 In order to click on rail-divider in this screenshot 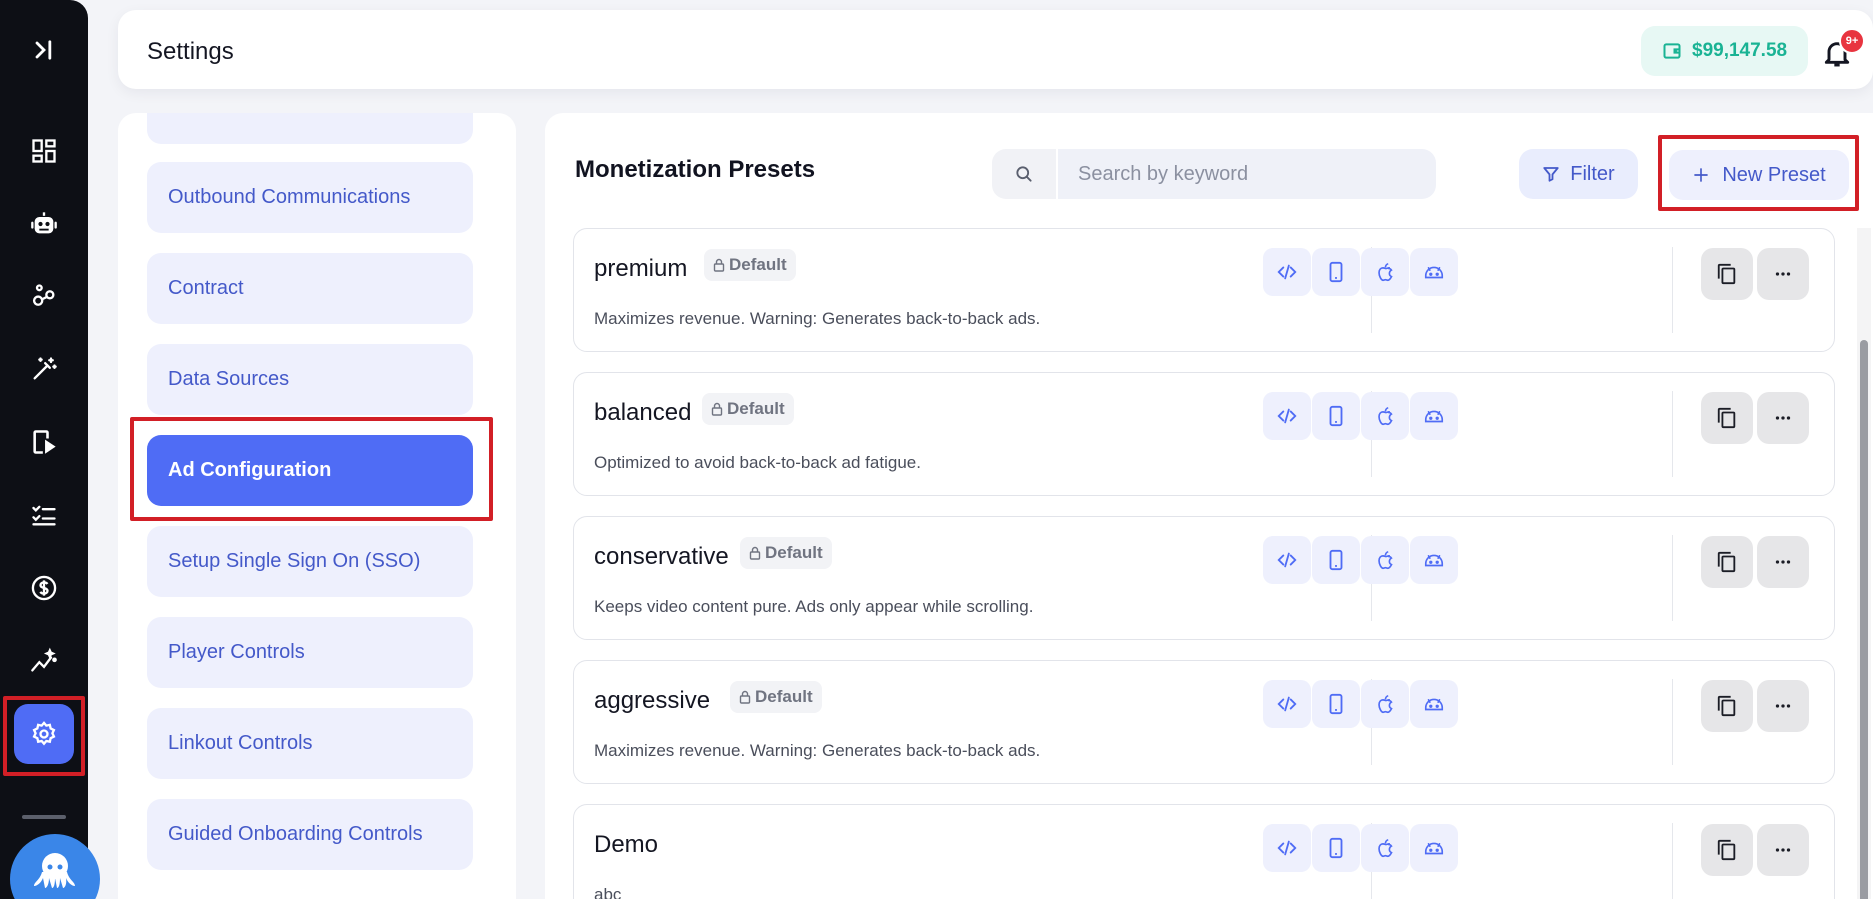, I will do `click(44, 817)`.